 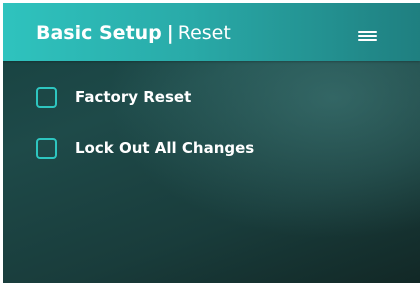 I want to click on factory-reset-label: Factory Reset, so click(x=133, y=97).